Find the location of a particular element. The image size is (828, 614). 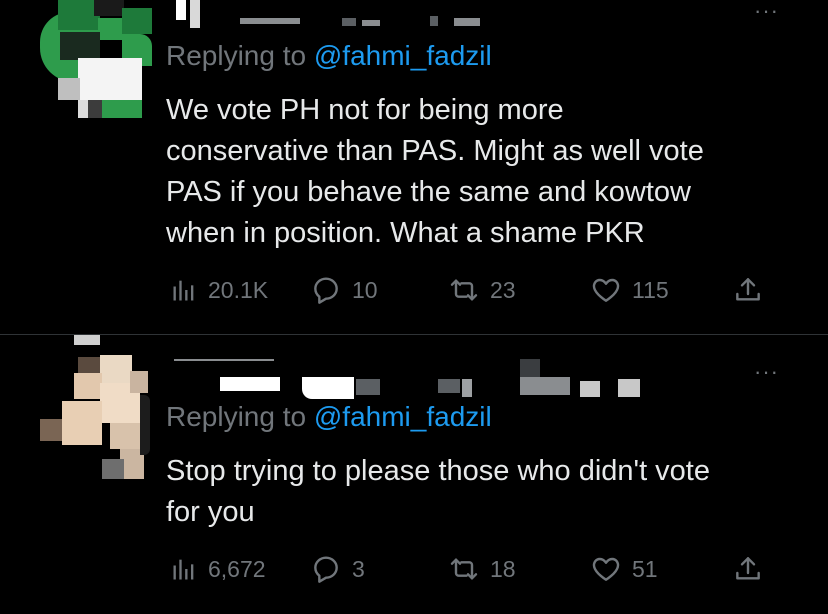

tweet-actions: 20.1K 10 23 115 is located at coordinates (476, 290).